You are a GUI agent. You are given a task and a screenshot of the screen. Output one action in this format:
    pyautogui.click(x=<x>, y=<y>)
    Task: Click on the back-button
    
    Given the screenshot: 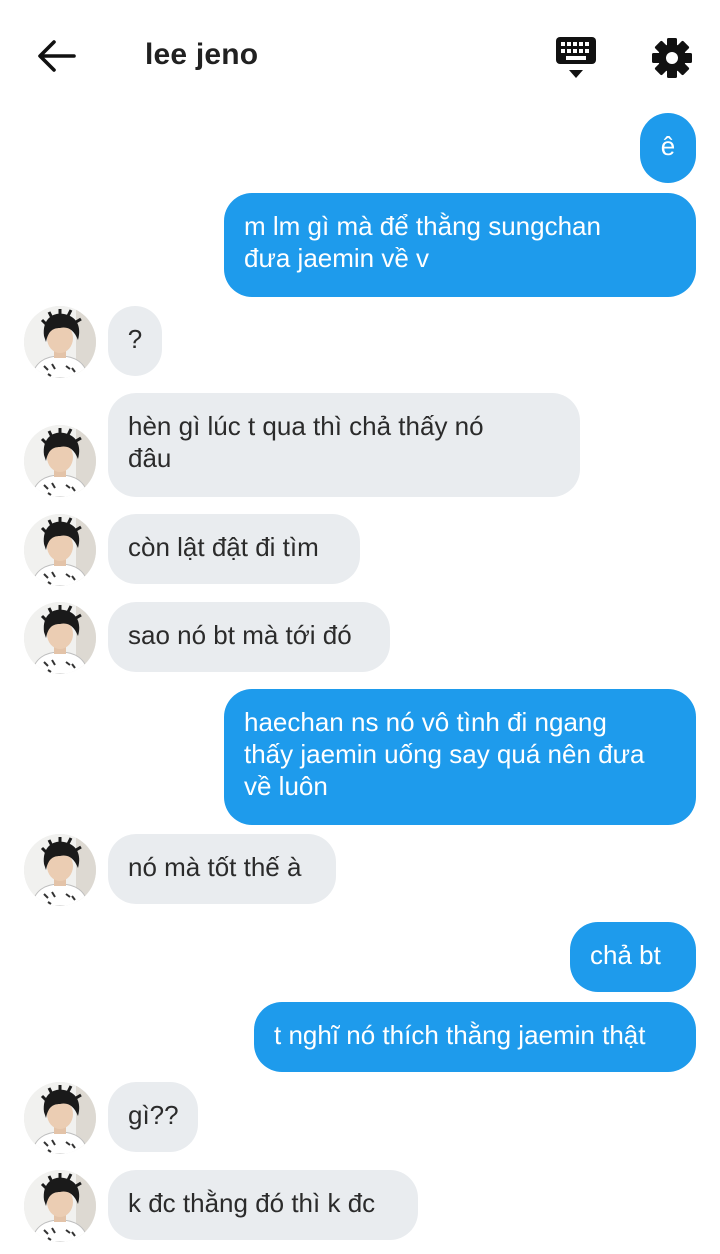 What is the action you would take?
    pyautogui.click(x=56, y=56)
    